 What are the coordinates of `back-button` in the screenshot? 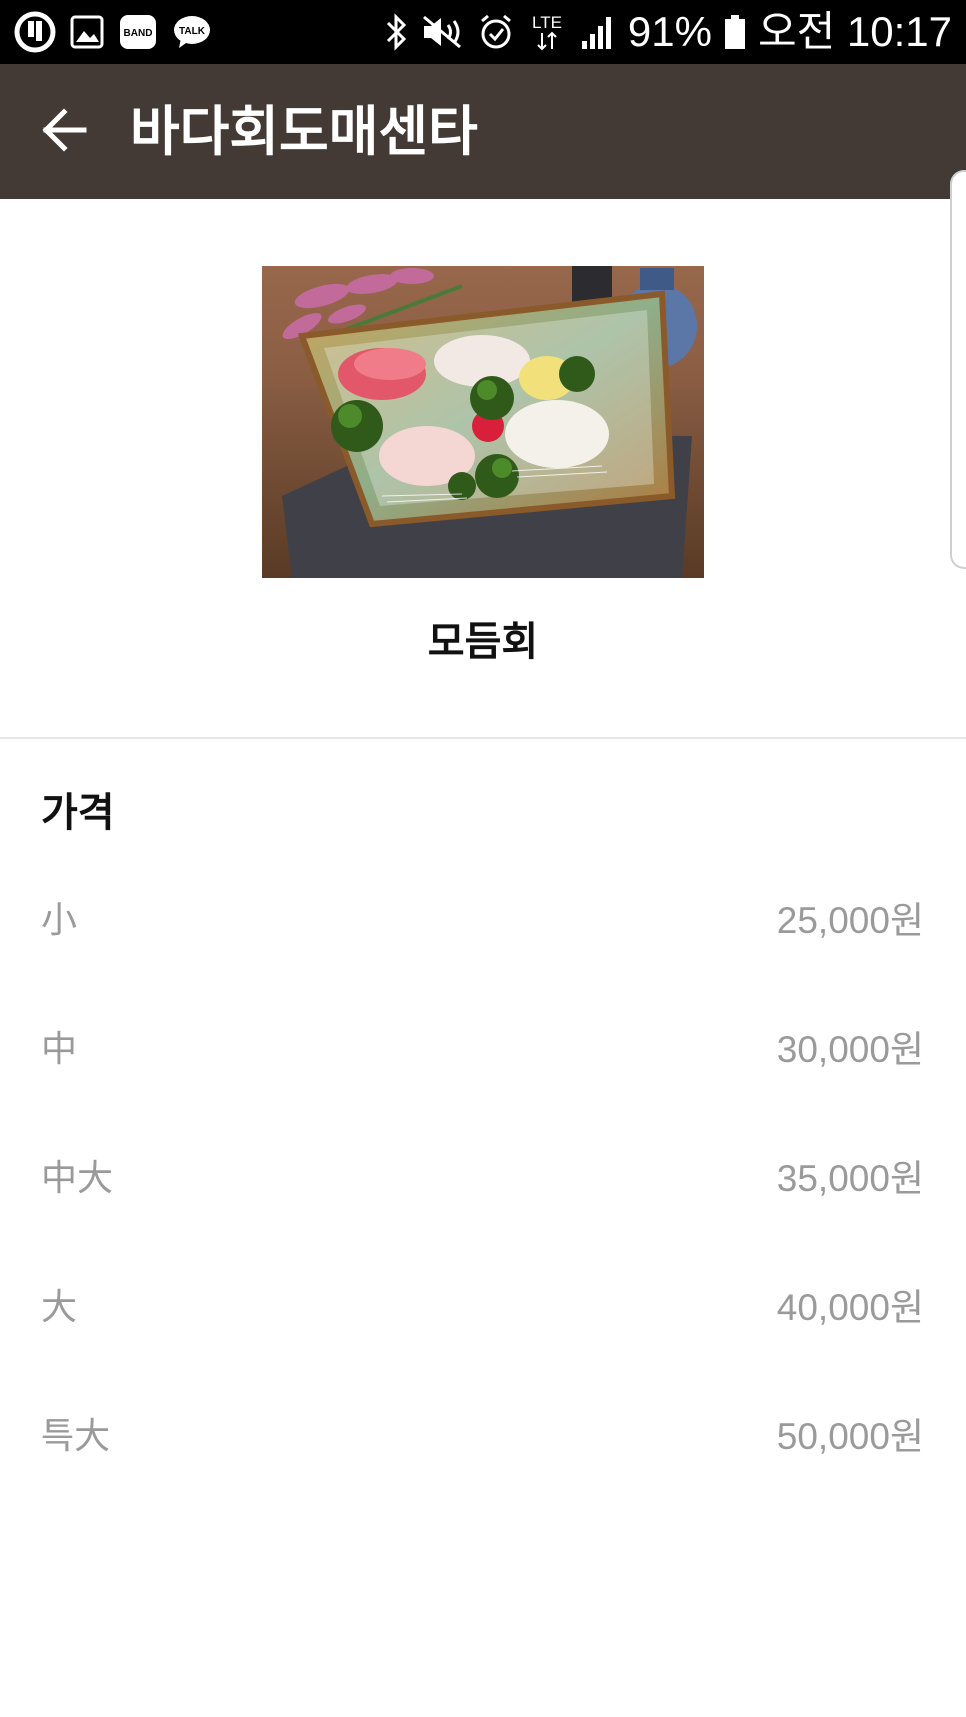 It's located at (64, 132).